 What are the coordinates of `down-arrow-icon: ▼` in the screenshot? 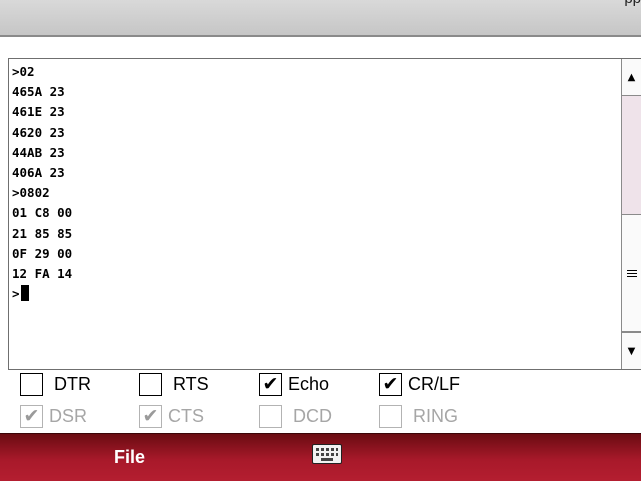 It's located at (631, 351).